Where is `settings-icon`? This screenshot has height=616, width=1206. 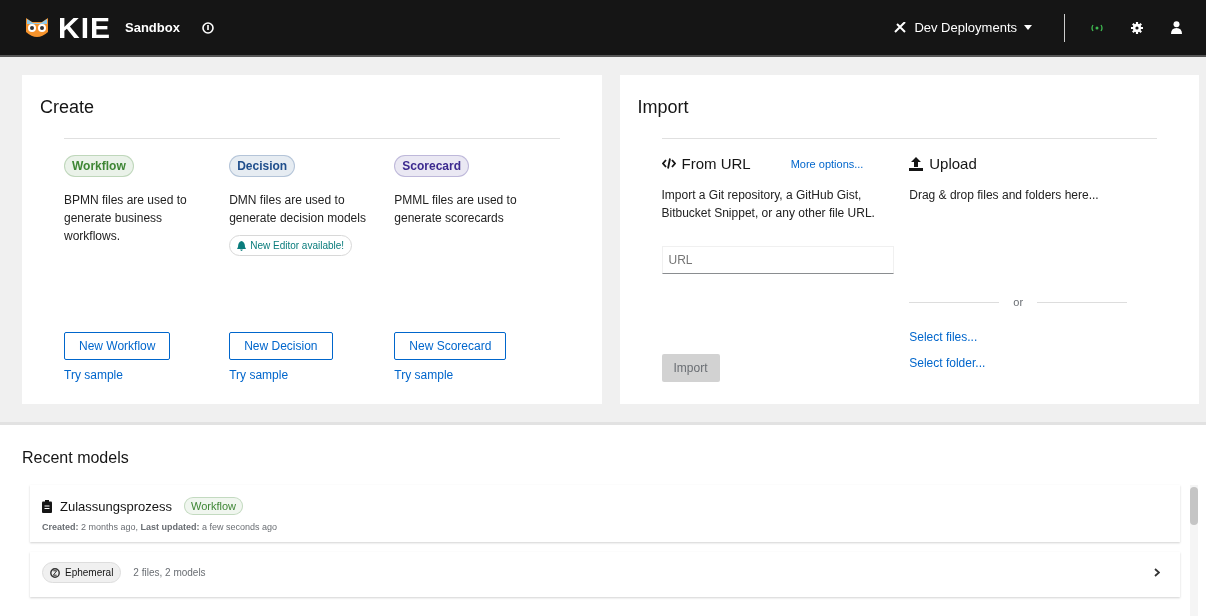 settings-icon is located at coordinates (1137, 27).